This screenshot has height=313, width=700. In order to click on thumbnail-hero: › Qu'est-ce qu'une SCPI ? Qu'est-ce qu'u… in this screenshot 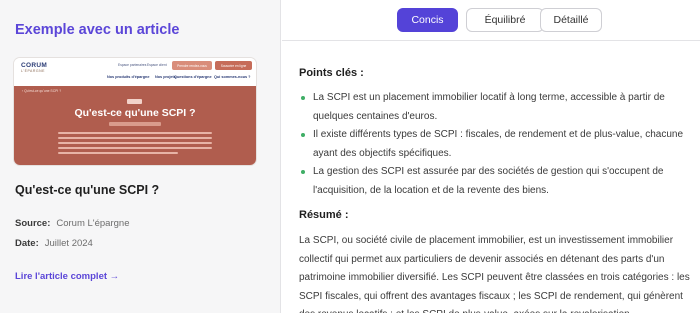, I will do `click(135, 125)`.